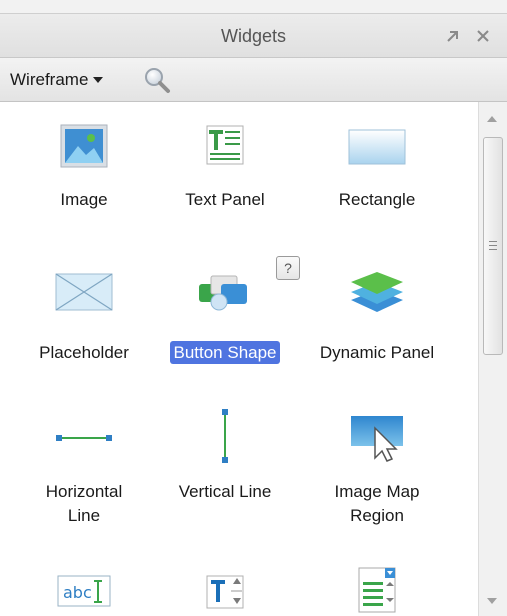  What do you see at coordinates (453, 36) in the screenshot?
I see `pin-icon` at bounding box center [453, 36].